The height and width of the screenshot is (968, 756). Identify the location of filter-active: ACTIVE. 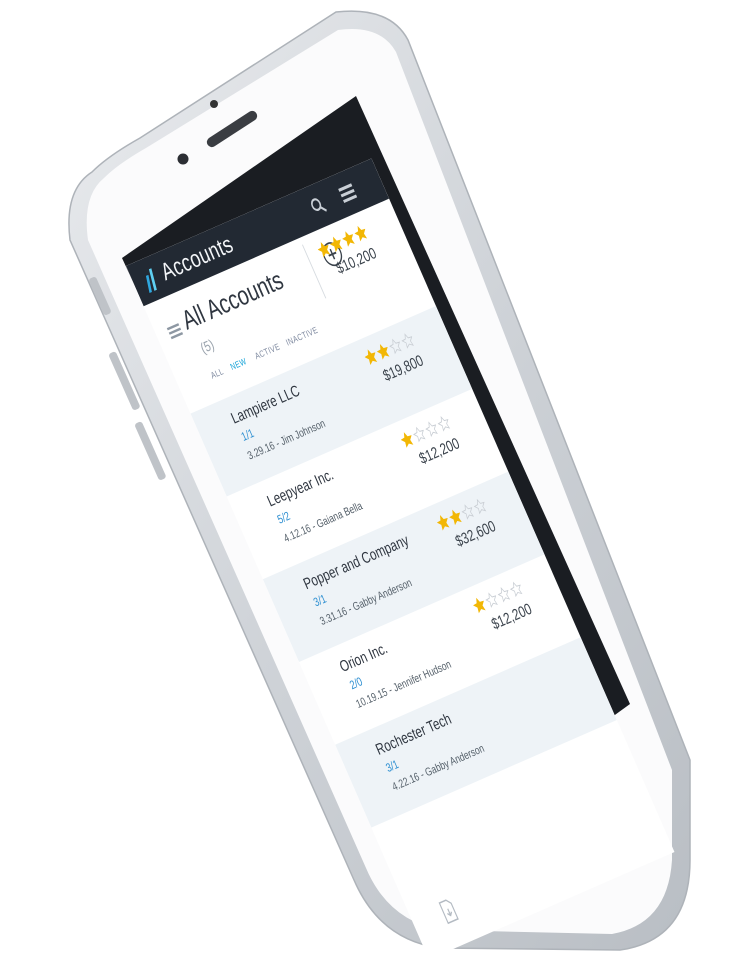
(267, 351).